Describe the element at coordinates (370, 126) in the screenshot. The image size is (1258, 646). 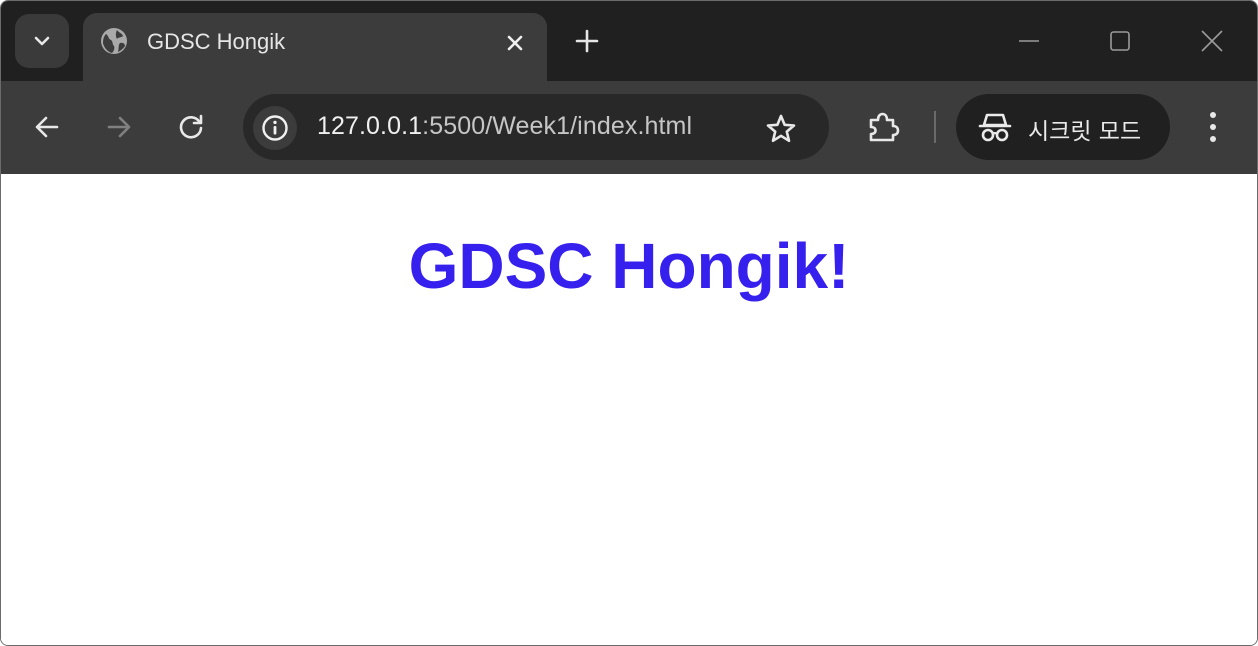
I see `url-host: 127.0.0.1` at that location.